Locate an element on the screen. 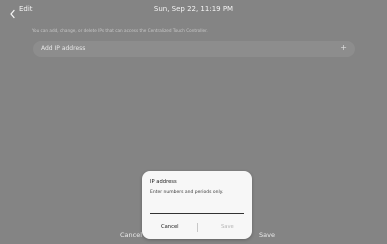  dialog-save-button: Save is located at coordinates (227, 227).